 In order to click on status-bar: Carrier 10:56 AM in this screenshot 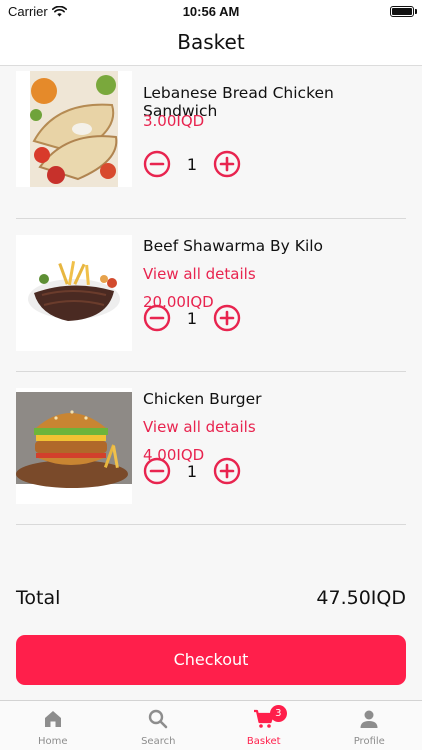, I will do `click(211, 12)`.